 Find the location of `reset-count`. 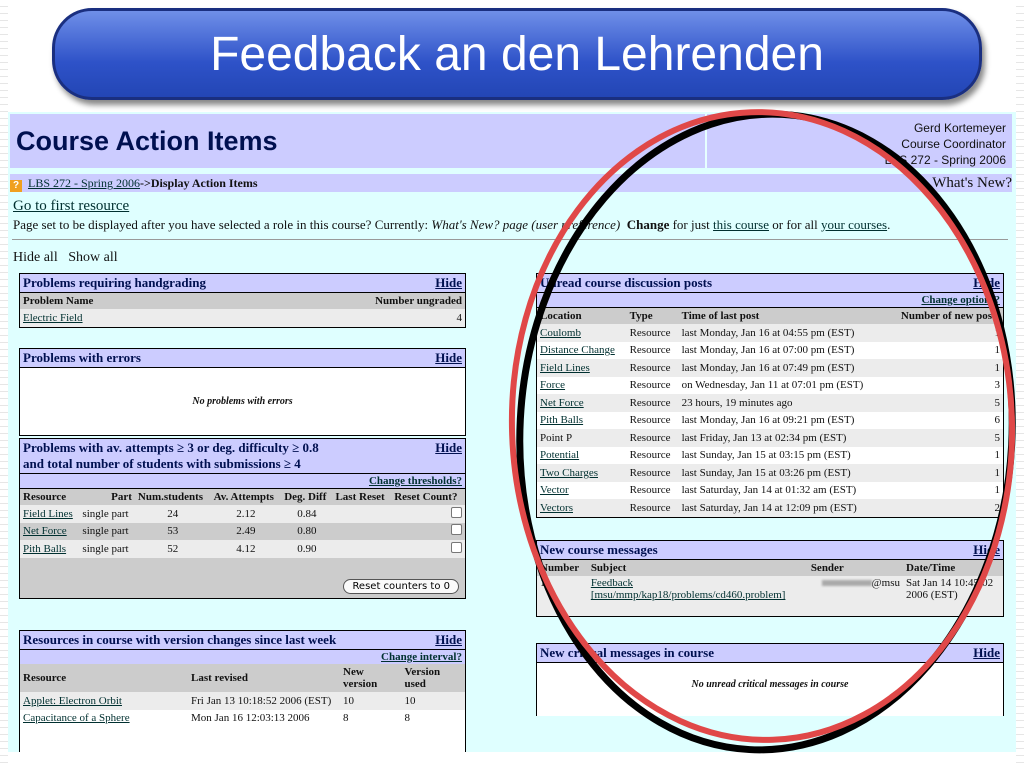

reset-count is located at coordinates (428, 514).